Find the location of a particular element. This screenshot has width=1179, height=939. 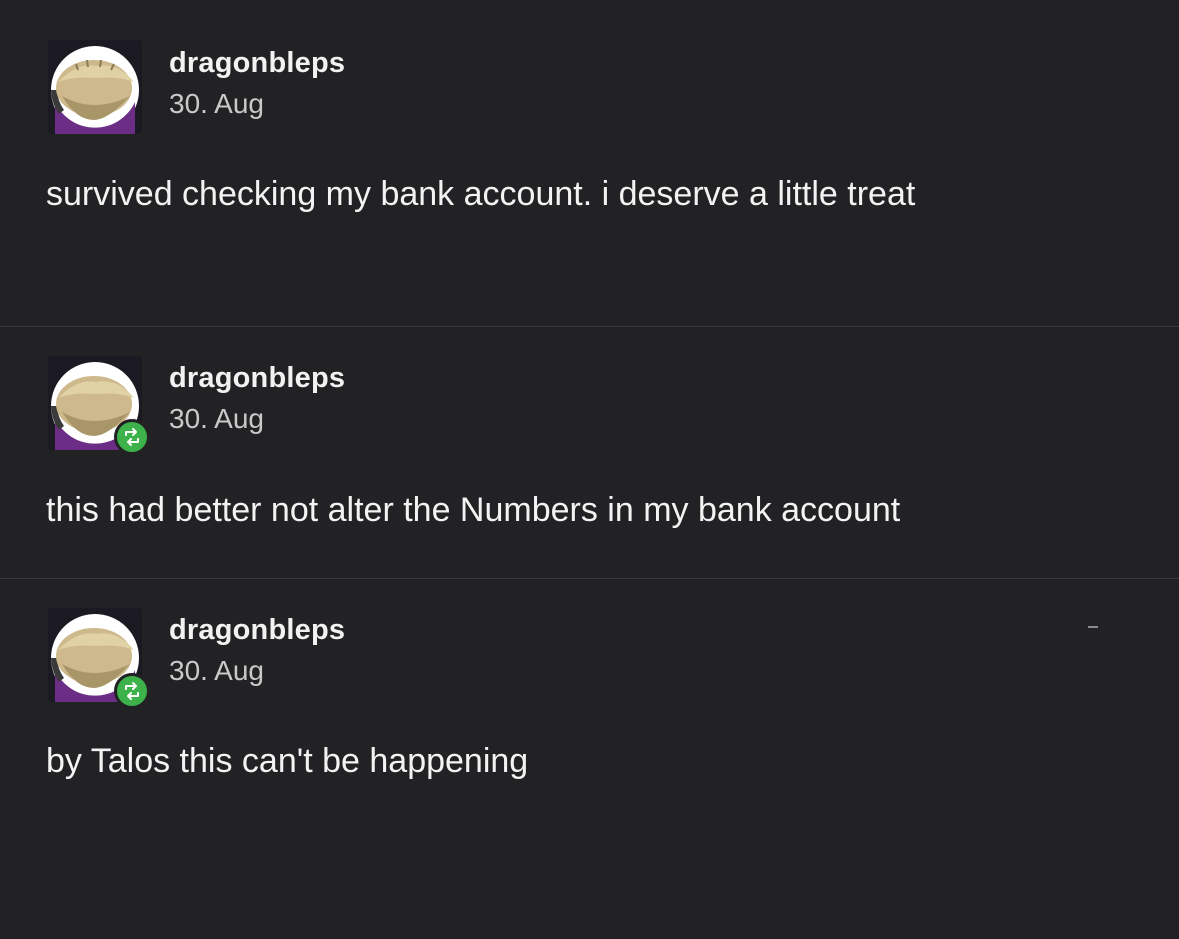

avatar is located at coordinates (95, 87).